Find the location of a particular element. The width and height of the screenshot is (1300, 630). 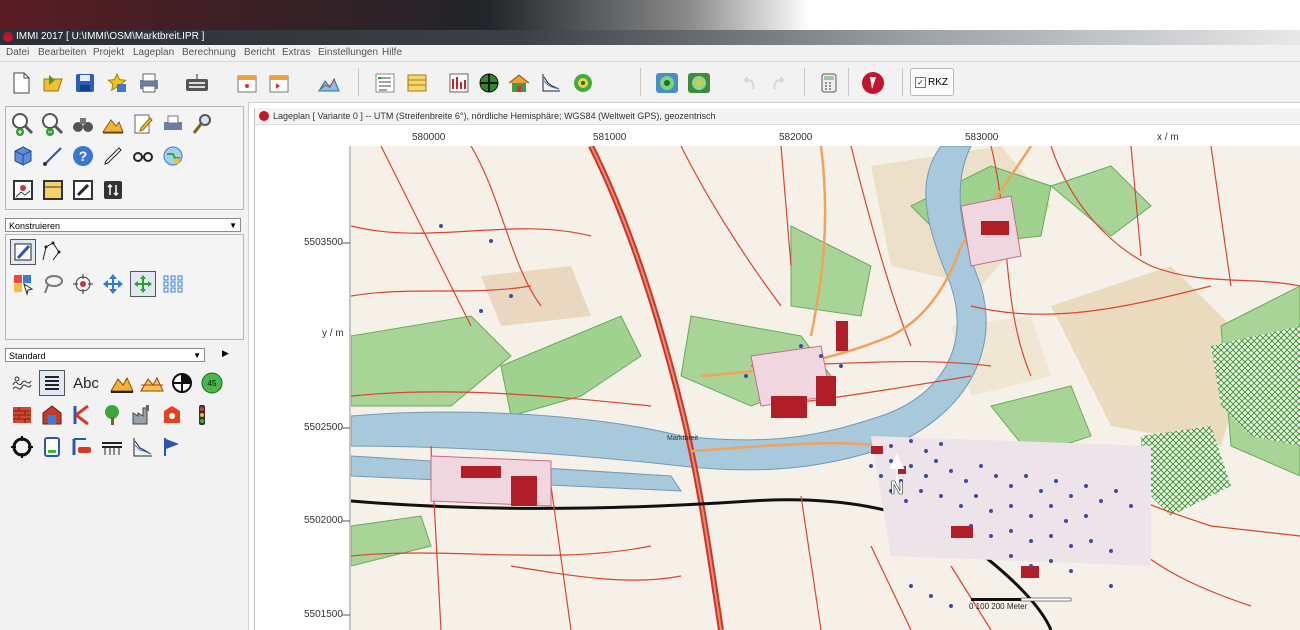

map-chart-icon is located at coordinates (329, 83).